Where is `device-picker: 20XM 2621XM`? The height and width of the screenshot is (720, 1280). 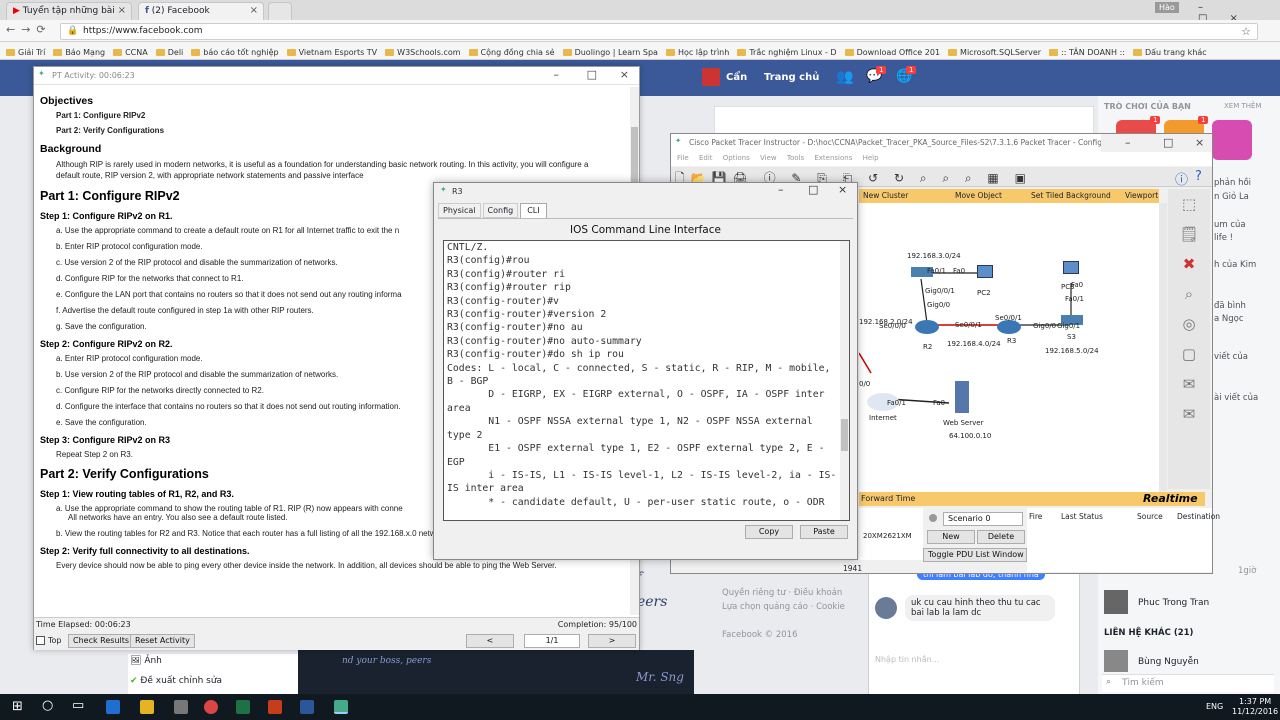
device-picker: 20XM 2621XM is located at coordinates (891, 534).